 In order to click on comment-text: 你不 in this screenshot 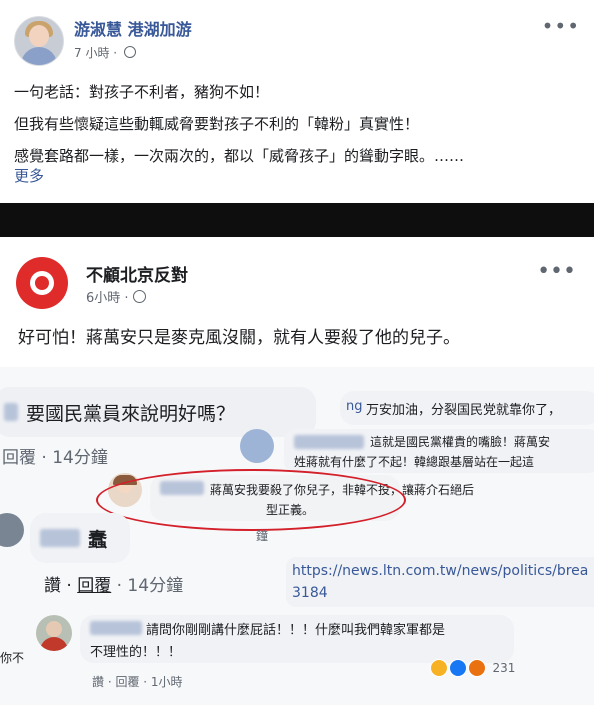, I will do `click(12, 658)`.